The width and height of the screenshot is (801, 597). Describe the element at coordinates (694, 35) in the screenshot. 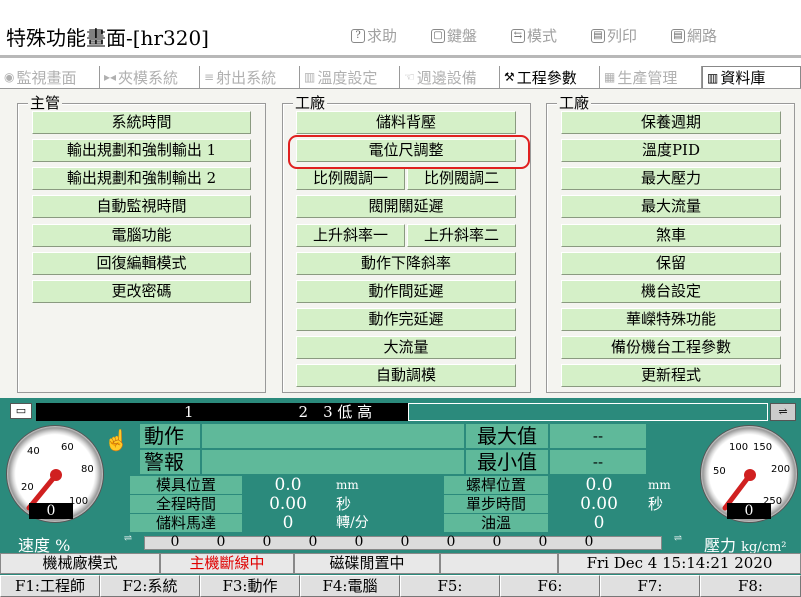

I see `network-button: ▤ 網路` at that location.